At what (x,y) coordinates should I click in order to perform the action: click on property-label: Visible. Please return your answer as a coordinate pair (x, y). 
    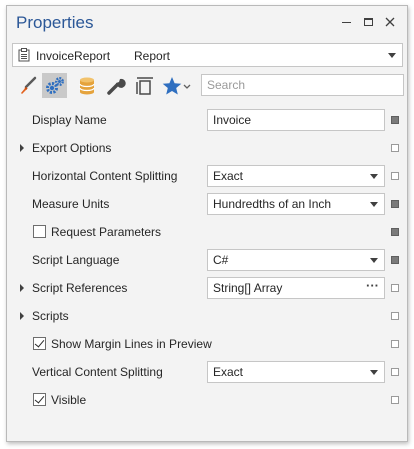
    Looking at the image, I should click on (69, 400).